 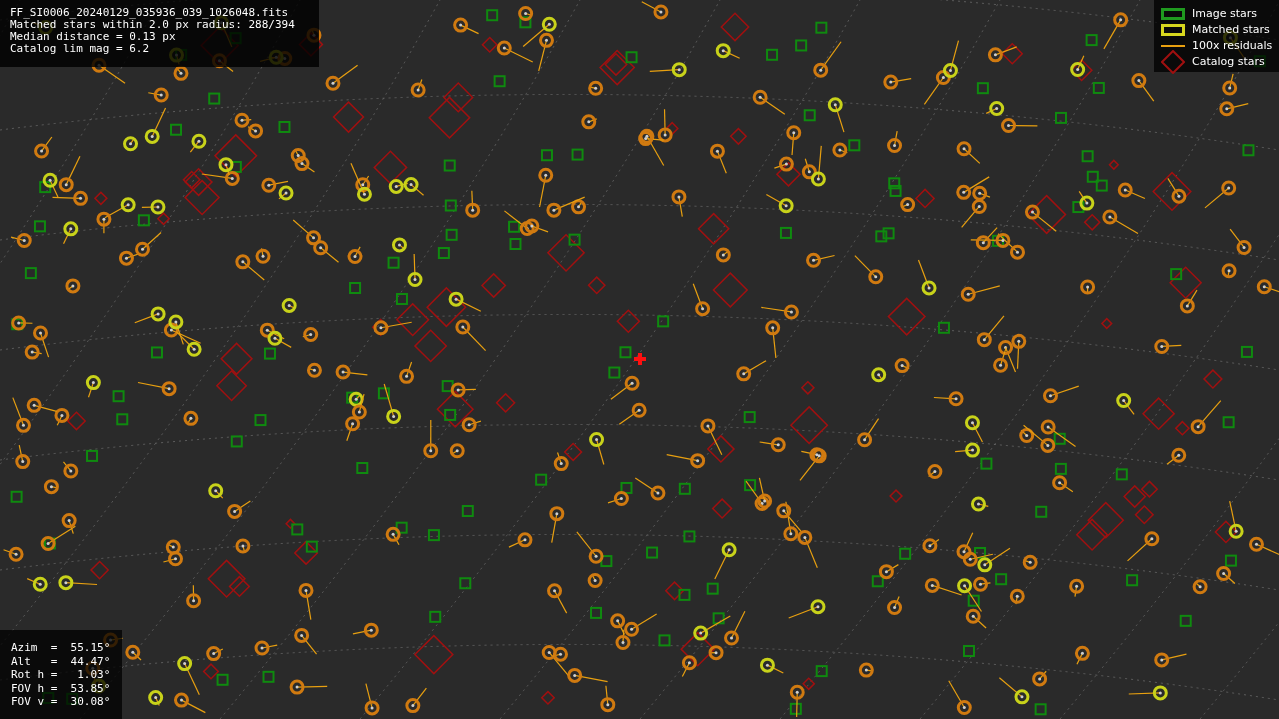 What do you see at coordinates (80, 49) in the screenshot?
I see `info-text: Catalog lim mag = 6.2` at bounding box center [80, 49].